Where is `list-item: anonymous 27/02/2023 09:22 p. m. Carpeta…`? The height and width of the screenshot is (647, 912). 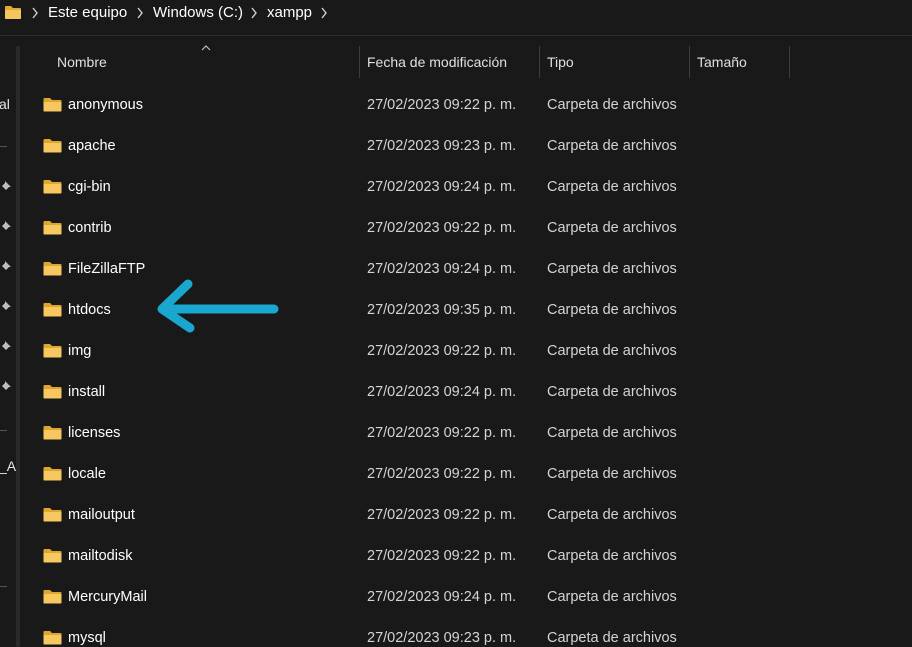
list-item: anonymous 27/02/2023 09:22 p. m. Carpeta… is located at coordinates (454, 105).